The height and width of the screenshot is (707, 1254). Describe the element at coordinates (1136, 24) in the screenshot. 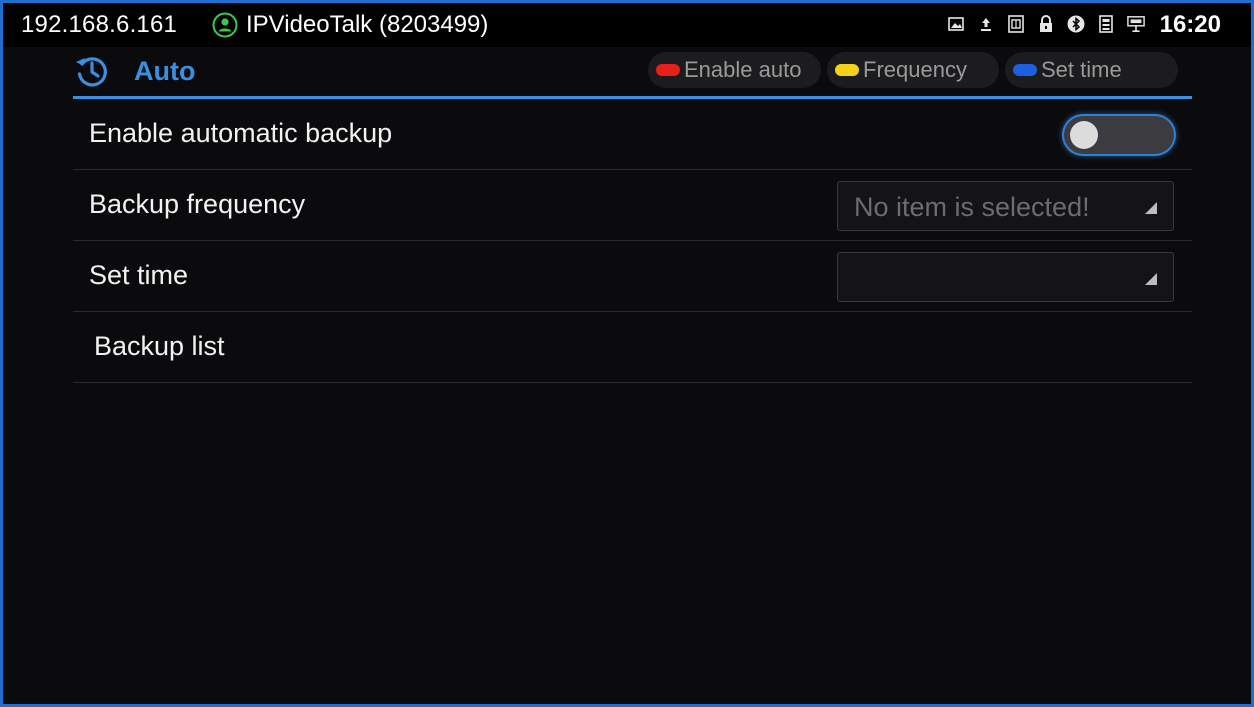

I see `ethernet-icon` at that location.